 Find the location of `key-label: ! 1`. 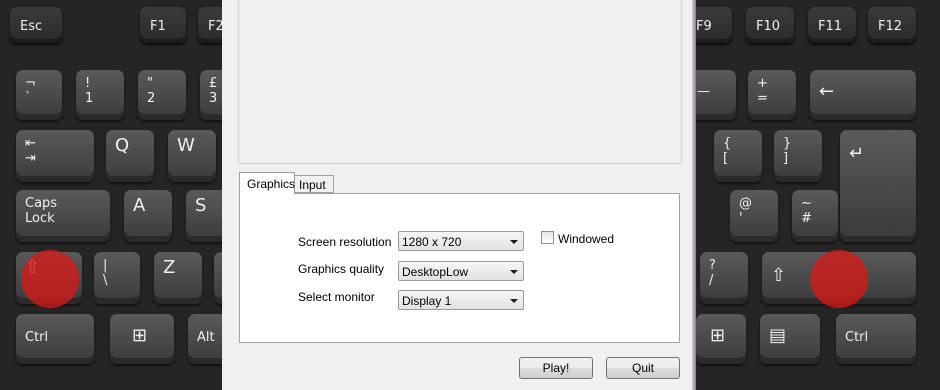

key-label: ! 1 is located at coordinates (89, 91).